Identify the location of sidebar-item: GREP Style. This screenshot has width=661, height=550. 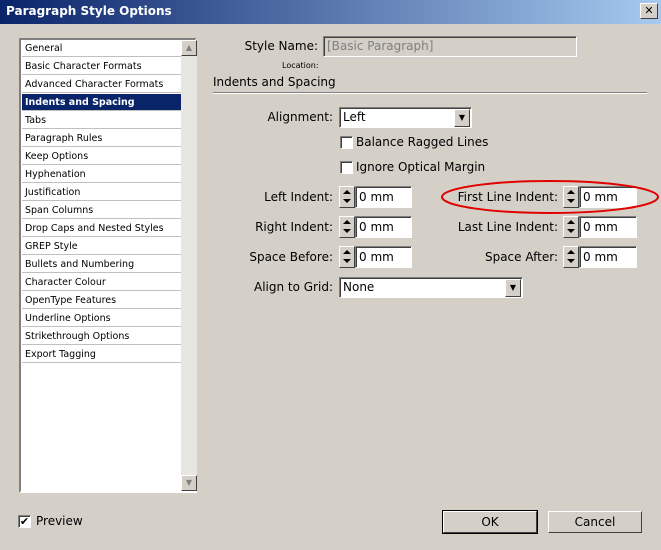
(101, 246).